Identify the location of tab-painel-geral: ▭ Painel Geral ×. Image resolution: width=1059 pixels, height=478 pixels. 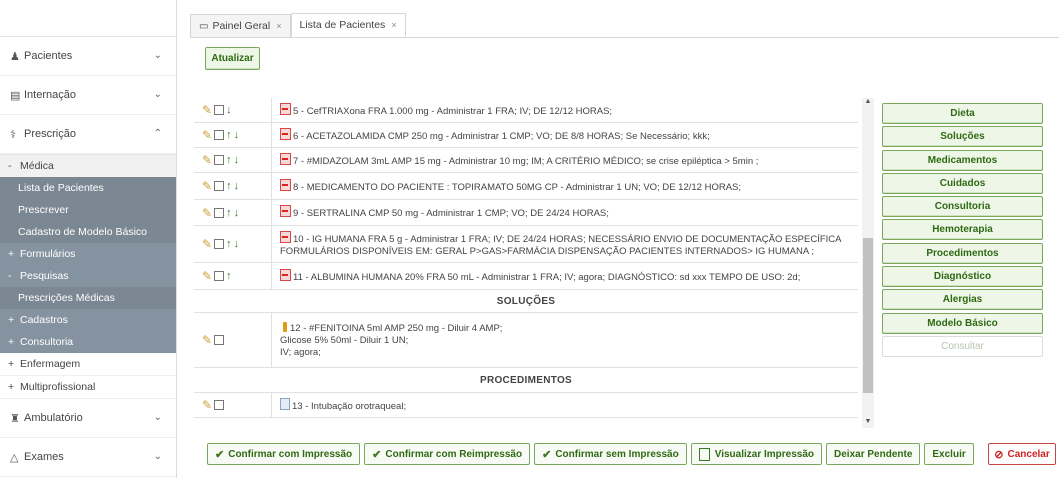
(240, 25).